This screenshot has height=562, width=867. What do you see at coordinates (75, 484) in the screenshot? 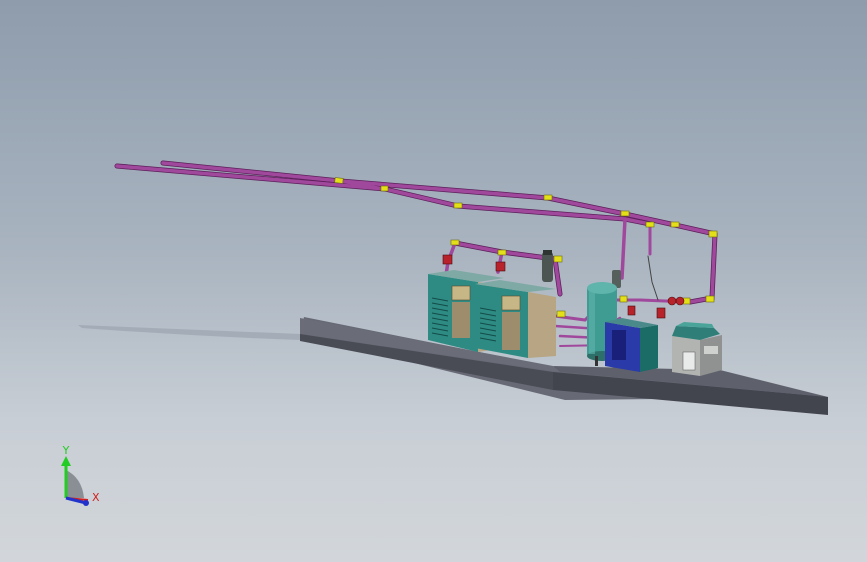
I see `triad-plane-shading` at bounding box center [75, 484].